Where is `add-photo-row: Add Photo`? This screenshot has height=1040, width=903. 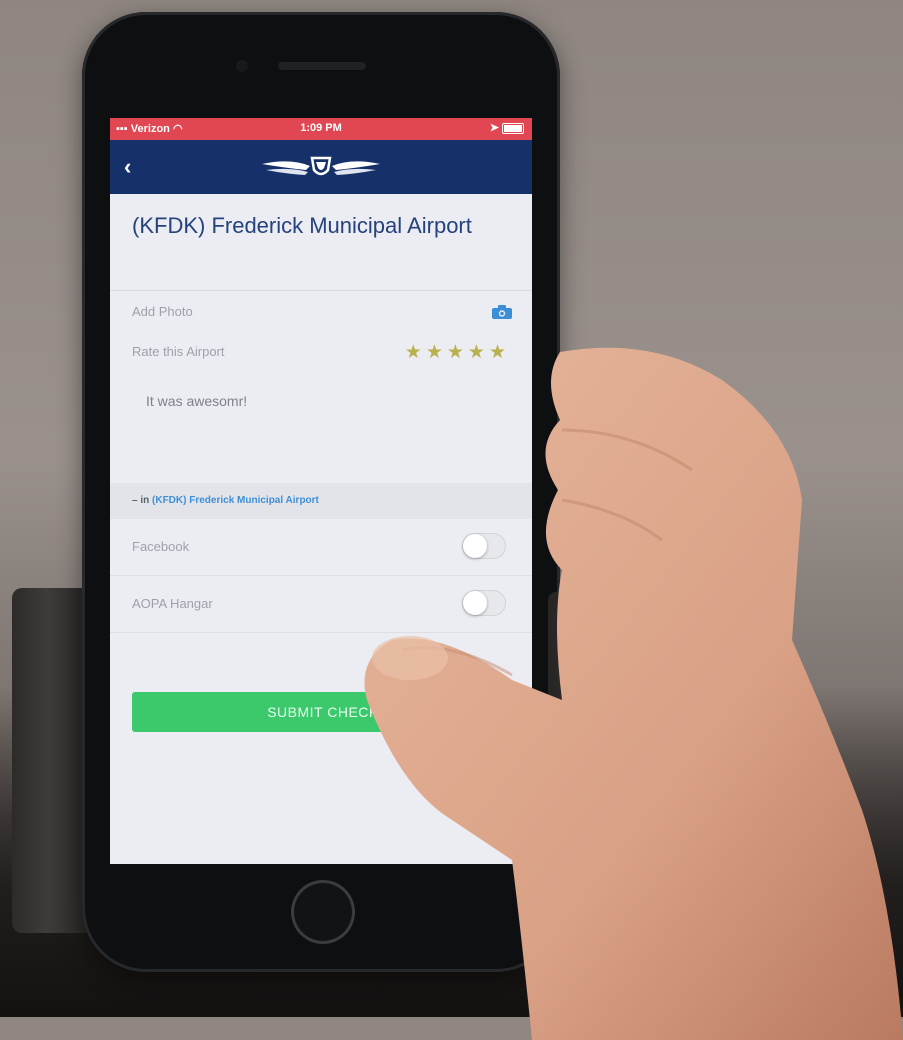 add-photo-row: Add Photo is located at coordinates (321, 311).